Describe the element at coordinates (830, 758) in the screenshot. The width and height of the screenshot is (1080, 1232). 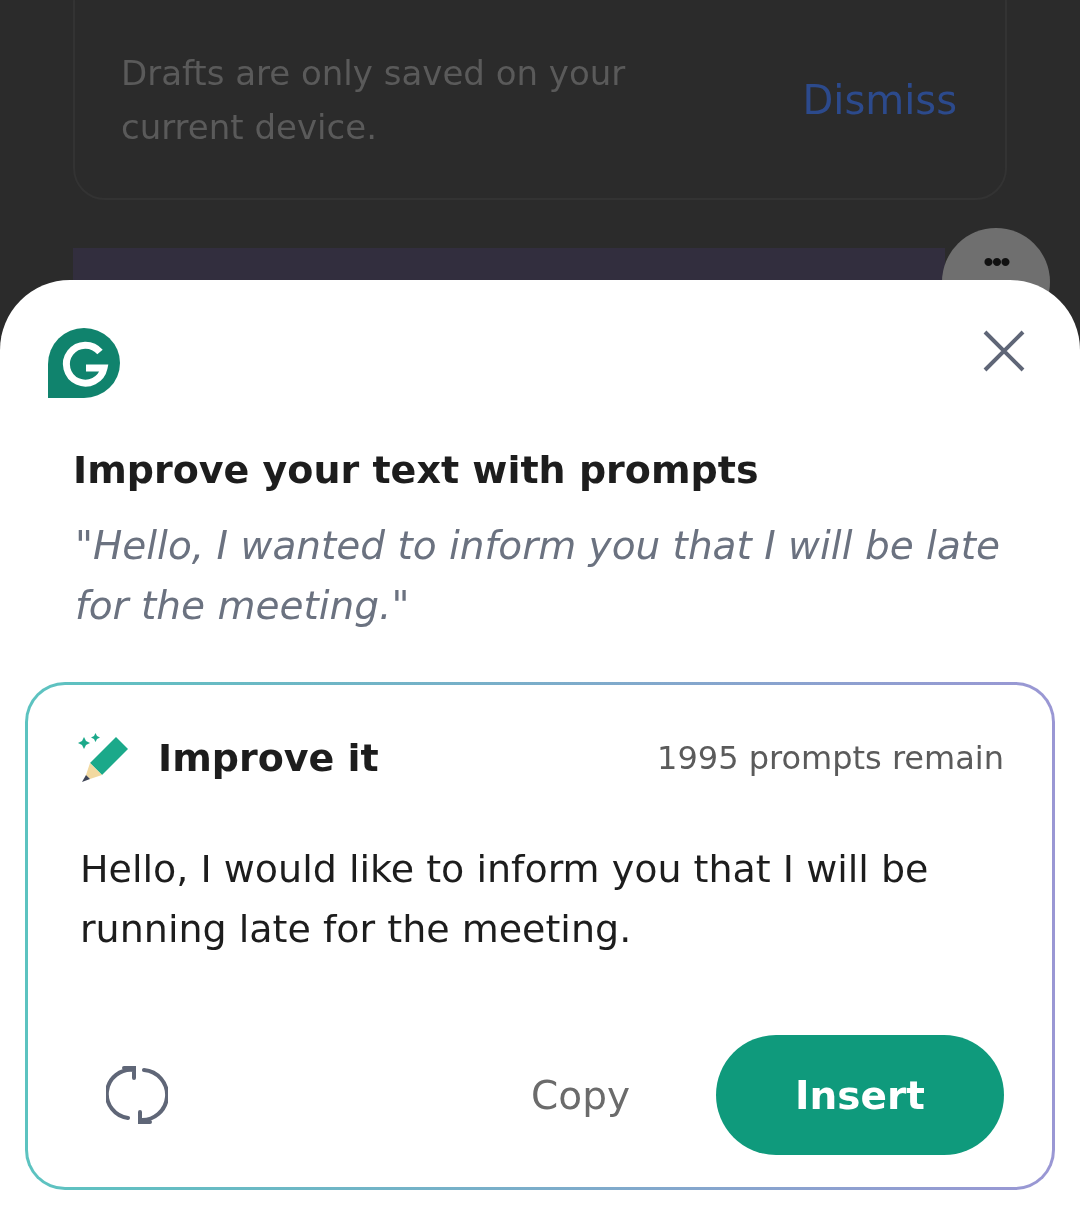
I see `prompts-remaining: 1995 prompts remain` at that location.